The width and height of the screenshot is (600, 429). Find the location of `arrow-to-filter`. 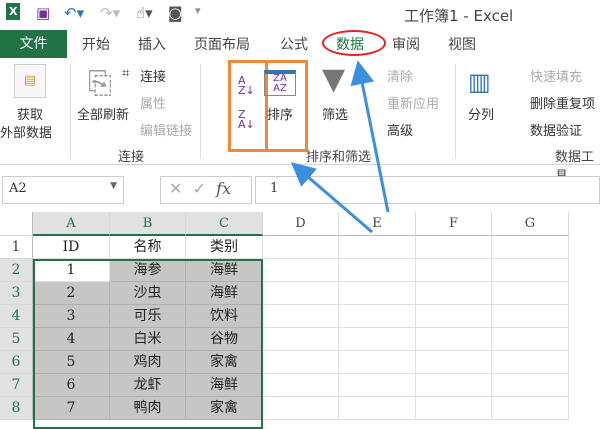

arrow-to-filter is located at coordinates (370, 136).